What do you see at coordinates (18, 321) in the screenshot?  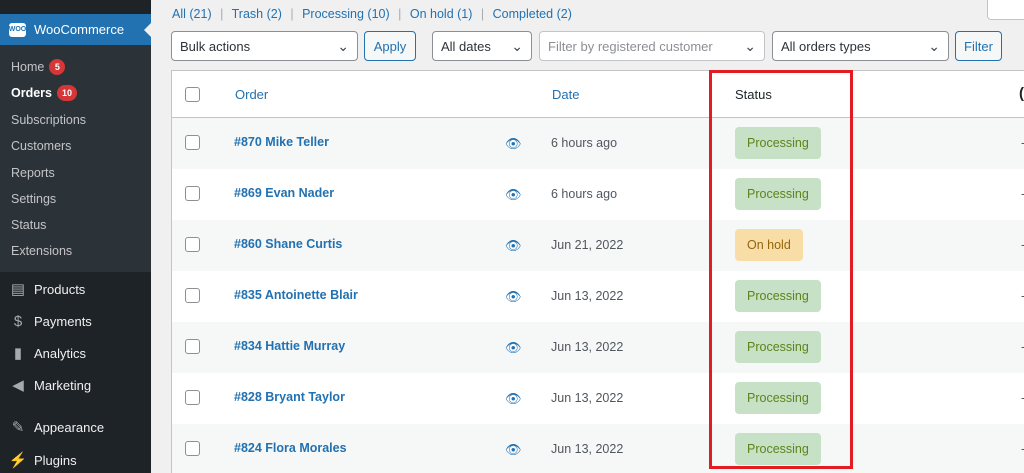 I see `dollar-icon: $` at bounding box center [18, 321].